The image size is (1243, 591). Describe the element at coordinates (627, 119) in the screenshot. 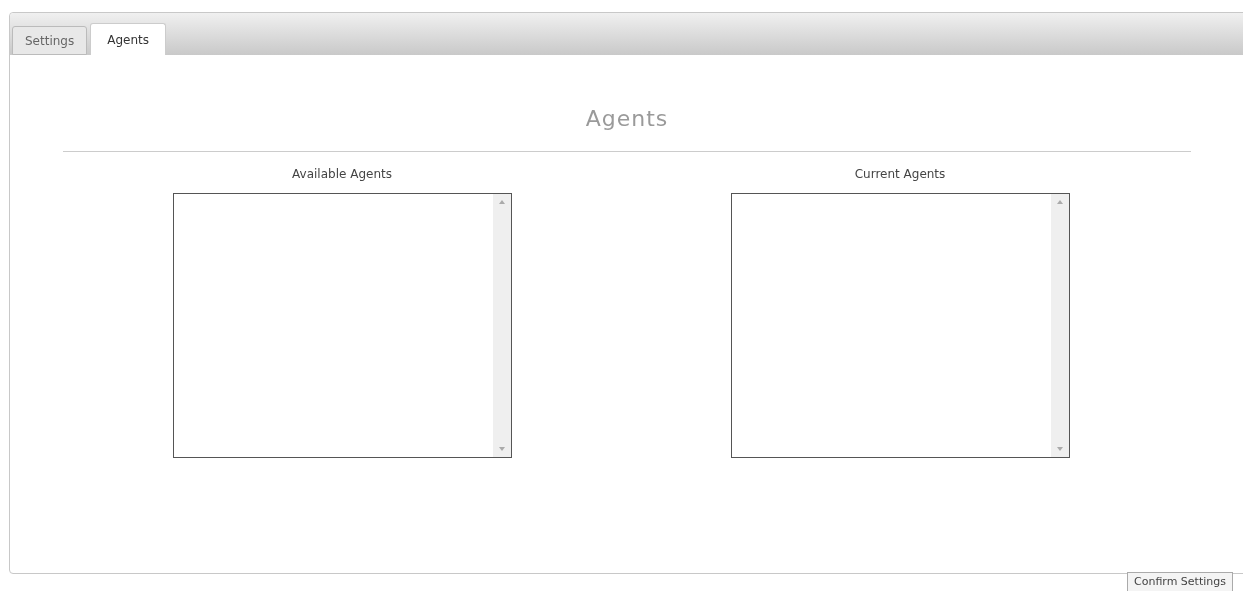

I see `page-heading: Agents` at that location.